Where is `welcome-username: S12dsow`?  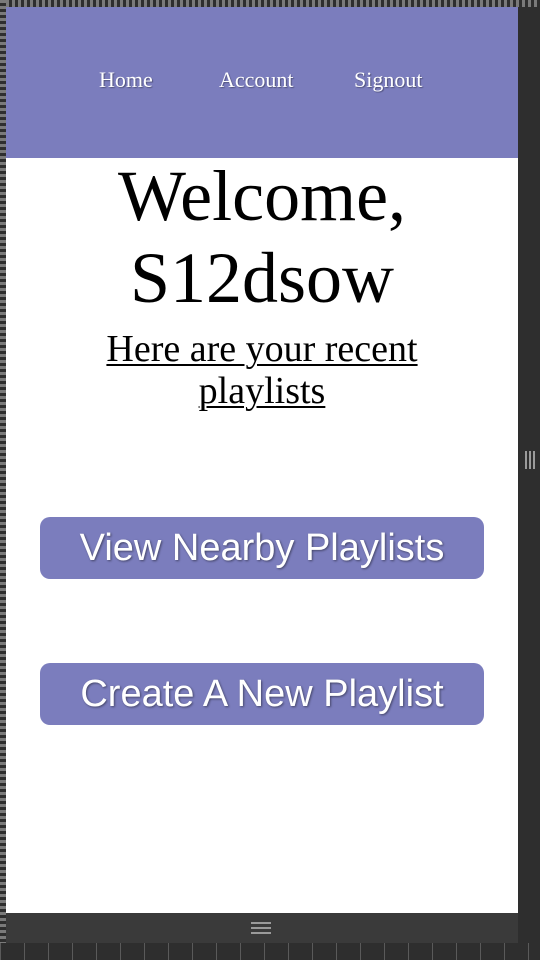 welcome-username: S12dsow is located at coordinates (262, 278).